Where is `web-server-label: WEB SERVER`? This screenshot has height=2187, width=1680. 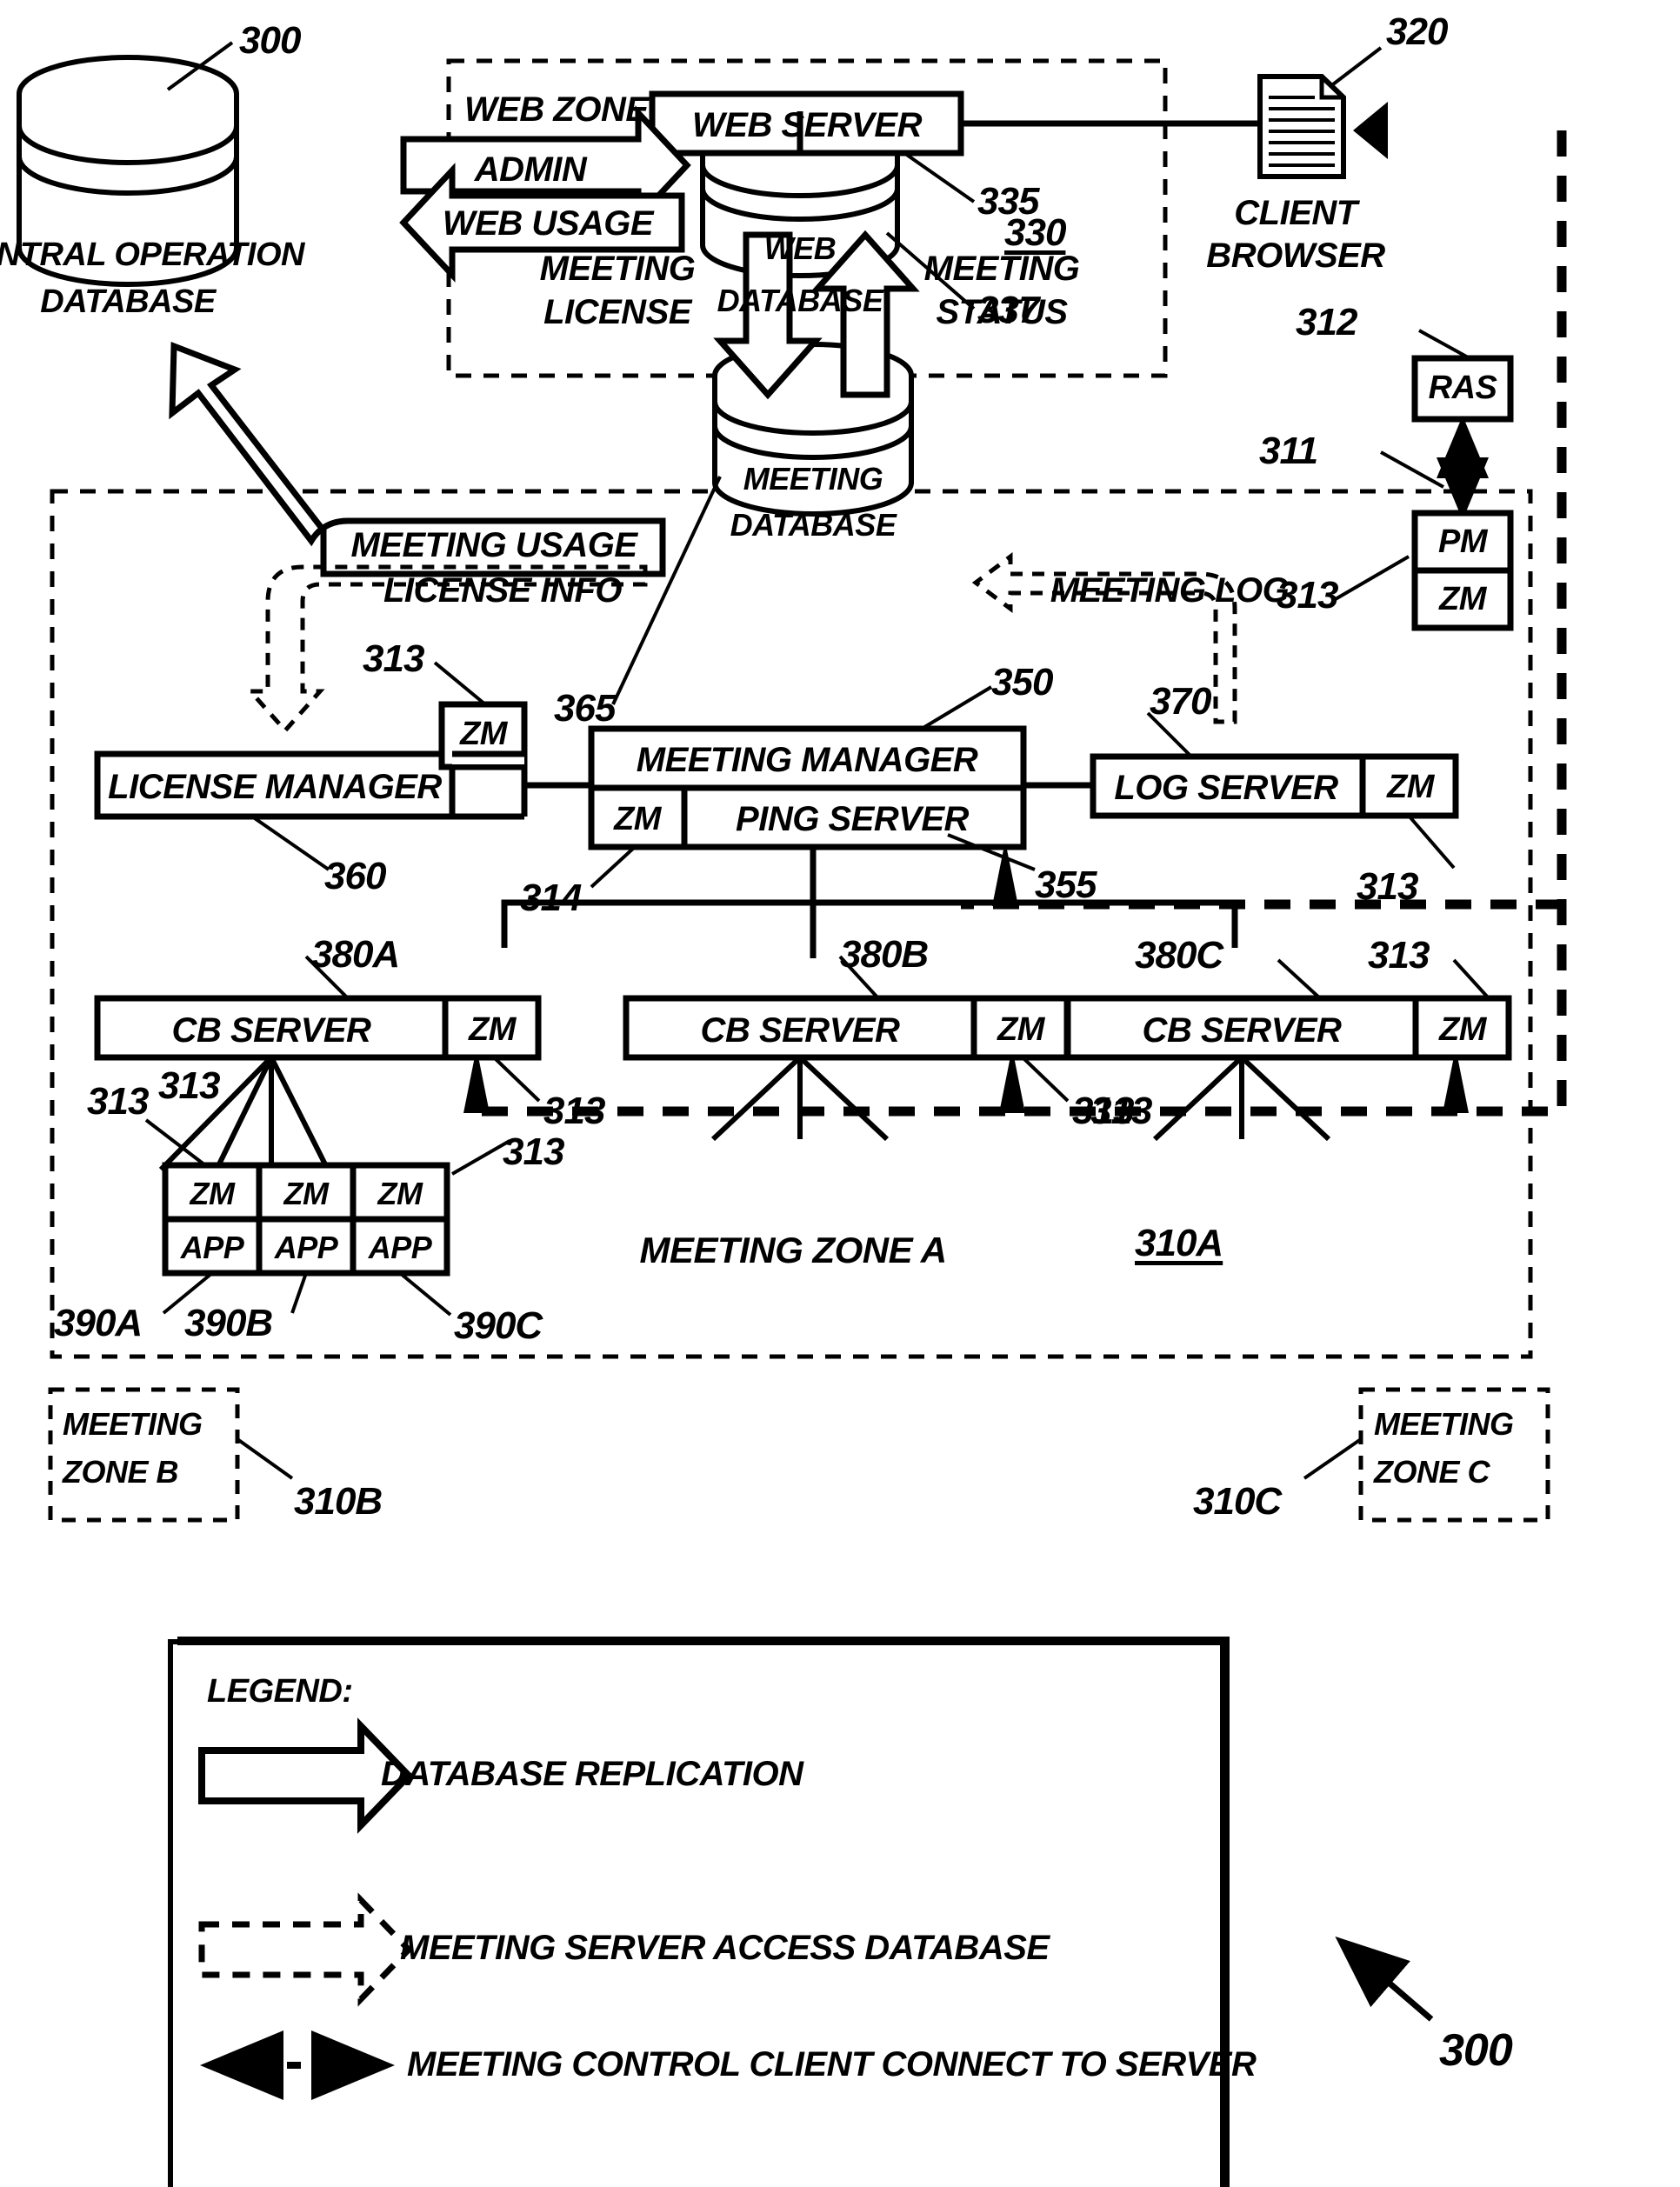
web-server-label: WEB SERVER is located at coordinates (807, 125).